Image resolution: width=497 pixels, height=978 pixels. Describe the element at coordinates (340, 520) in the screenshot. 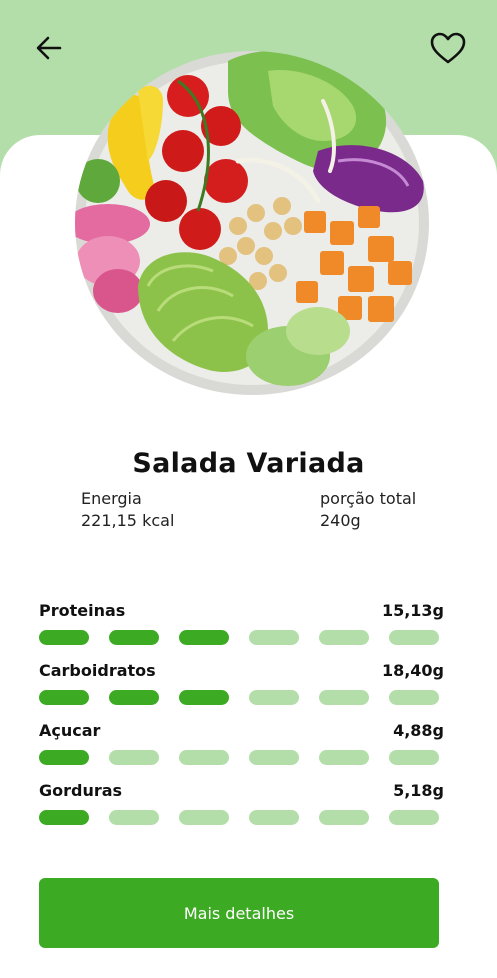

I see `portion-value: 240g` at that location.